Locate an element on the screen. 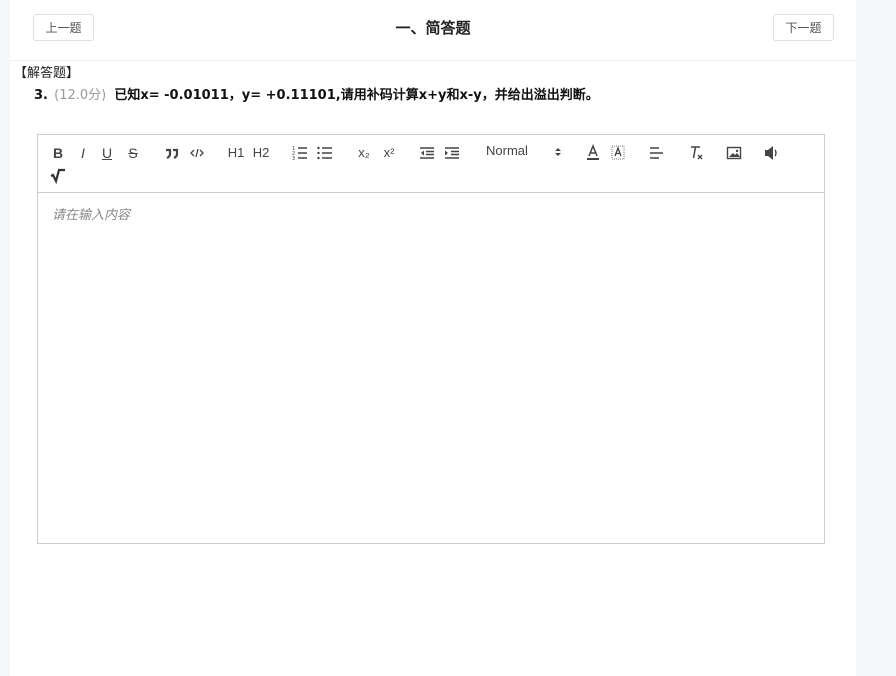 This screenshot has height=676, width=896. bullet-list-icon is located at coordinates (324, 153).